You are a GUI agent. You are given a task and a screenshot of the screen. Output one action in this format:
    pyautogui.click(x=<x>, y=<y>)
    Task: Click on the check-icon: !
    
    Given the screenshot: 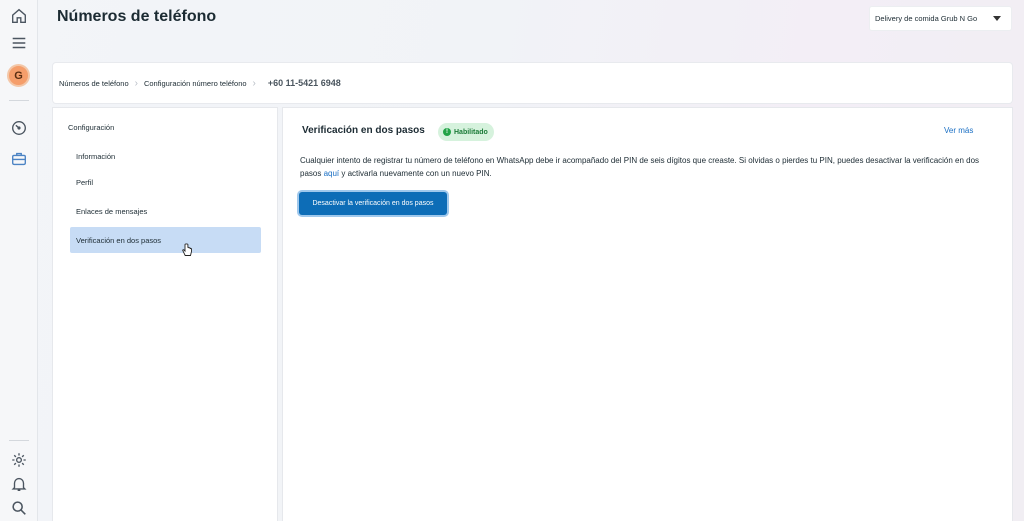 What is the action you would take?
    pyautogui.click(x=447, y=132)
    